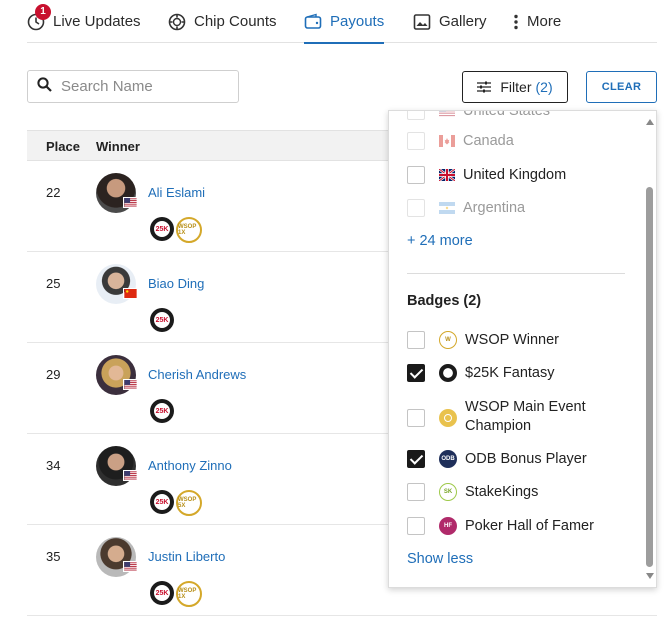  I want to click on scrollbar-thumb, so click(649, 377).